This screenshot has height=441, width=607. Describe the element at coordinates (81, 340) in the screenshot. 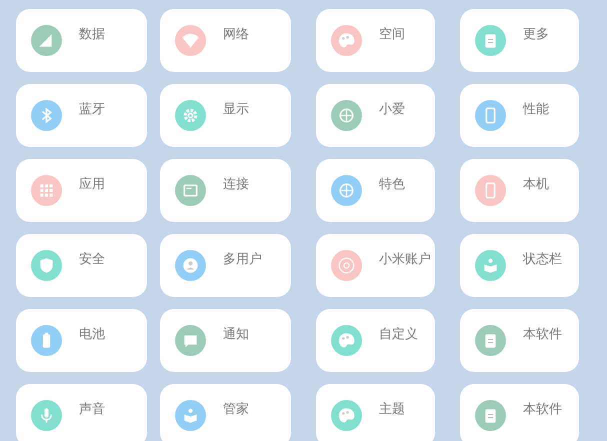

I see `settings-tile: 电池` at that location.